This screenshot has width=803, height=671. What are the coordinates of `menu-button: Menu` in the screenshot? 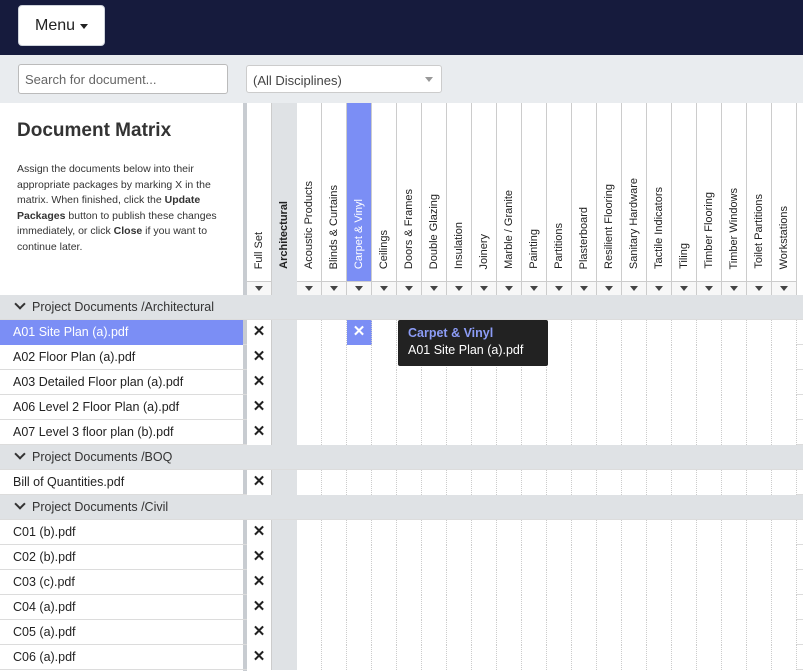 It's located at (61, 25).